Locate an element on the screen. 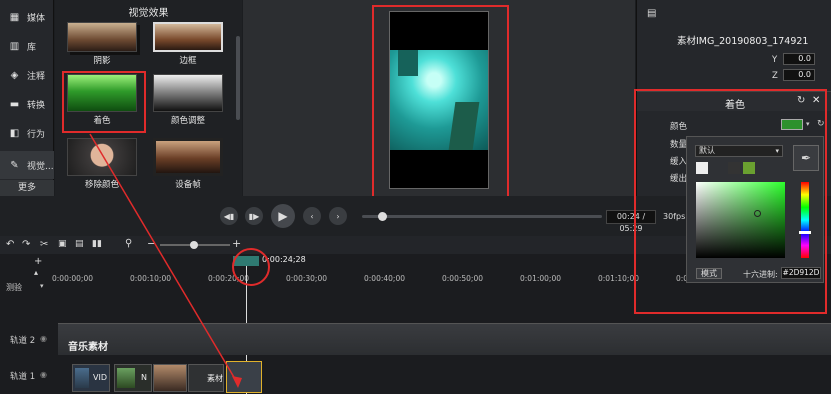 This screenshot has height=394, width=831. annotation-arrow is located at coordinates (165, 260).